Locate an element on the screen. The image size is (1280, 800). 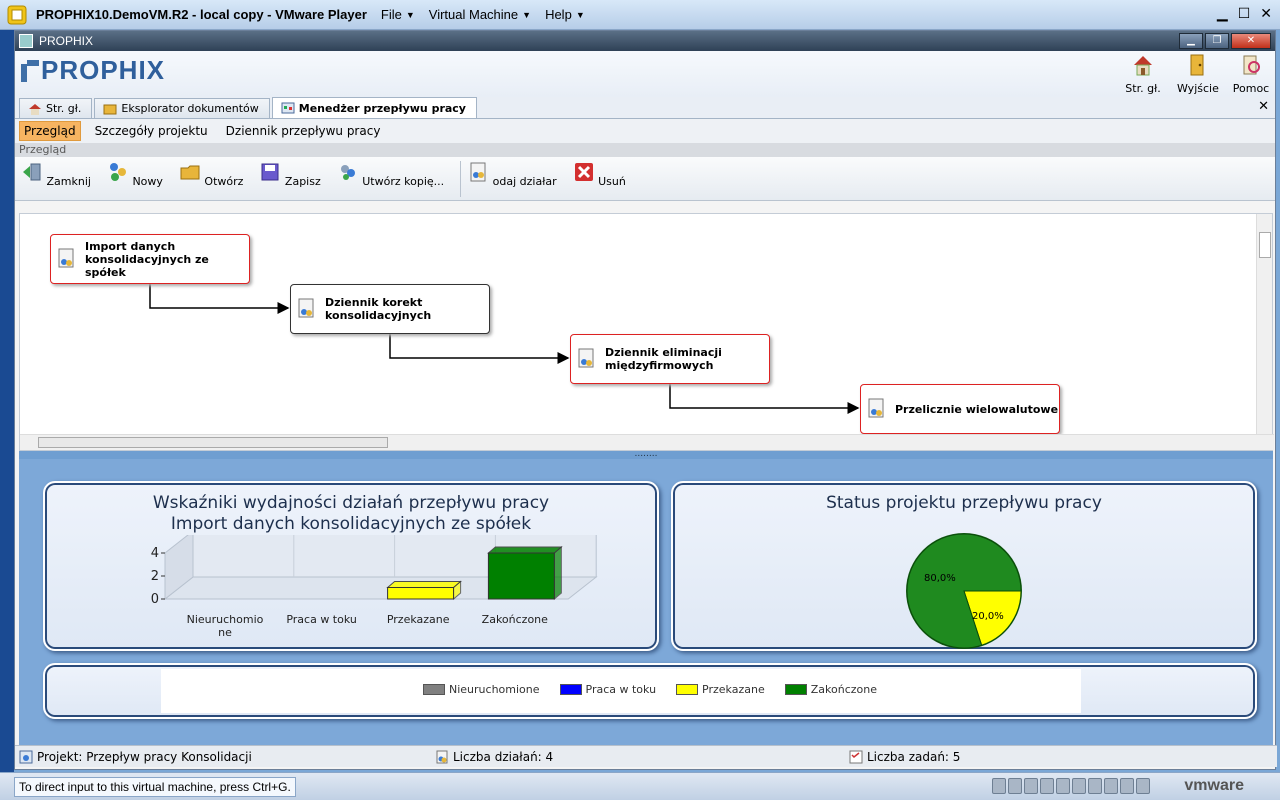
subnav-workflow-log: Dziennik przepływu pracy is located at coordinates (303, 131).